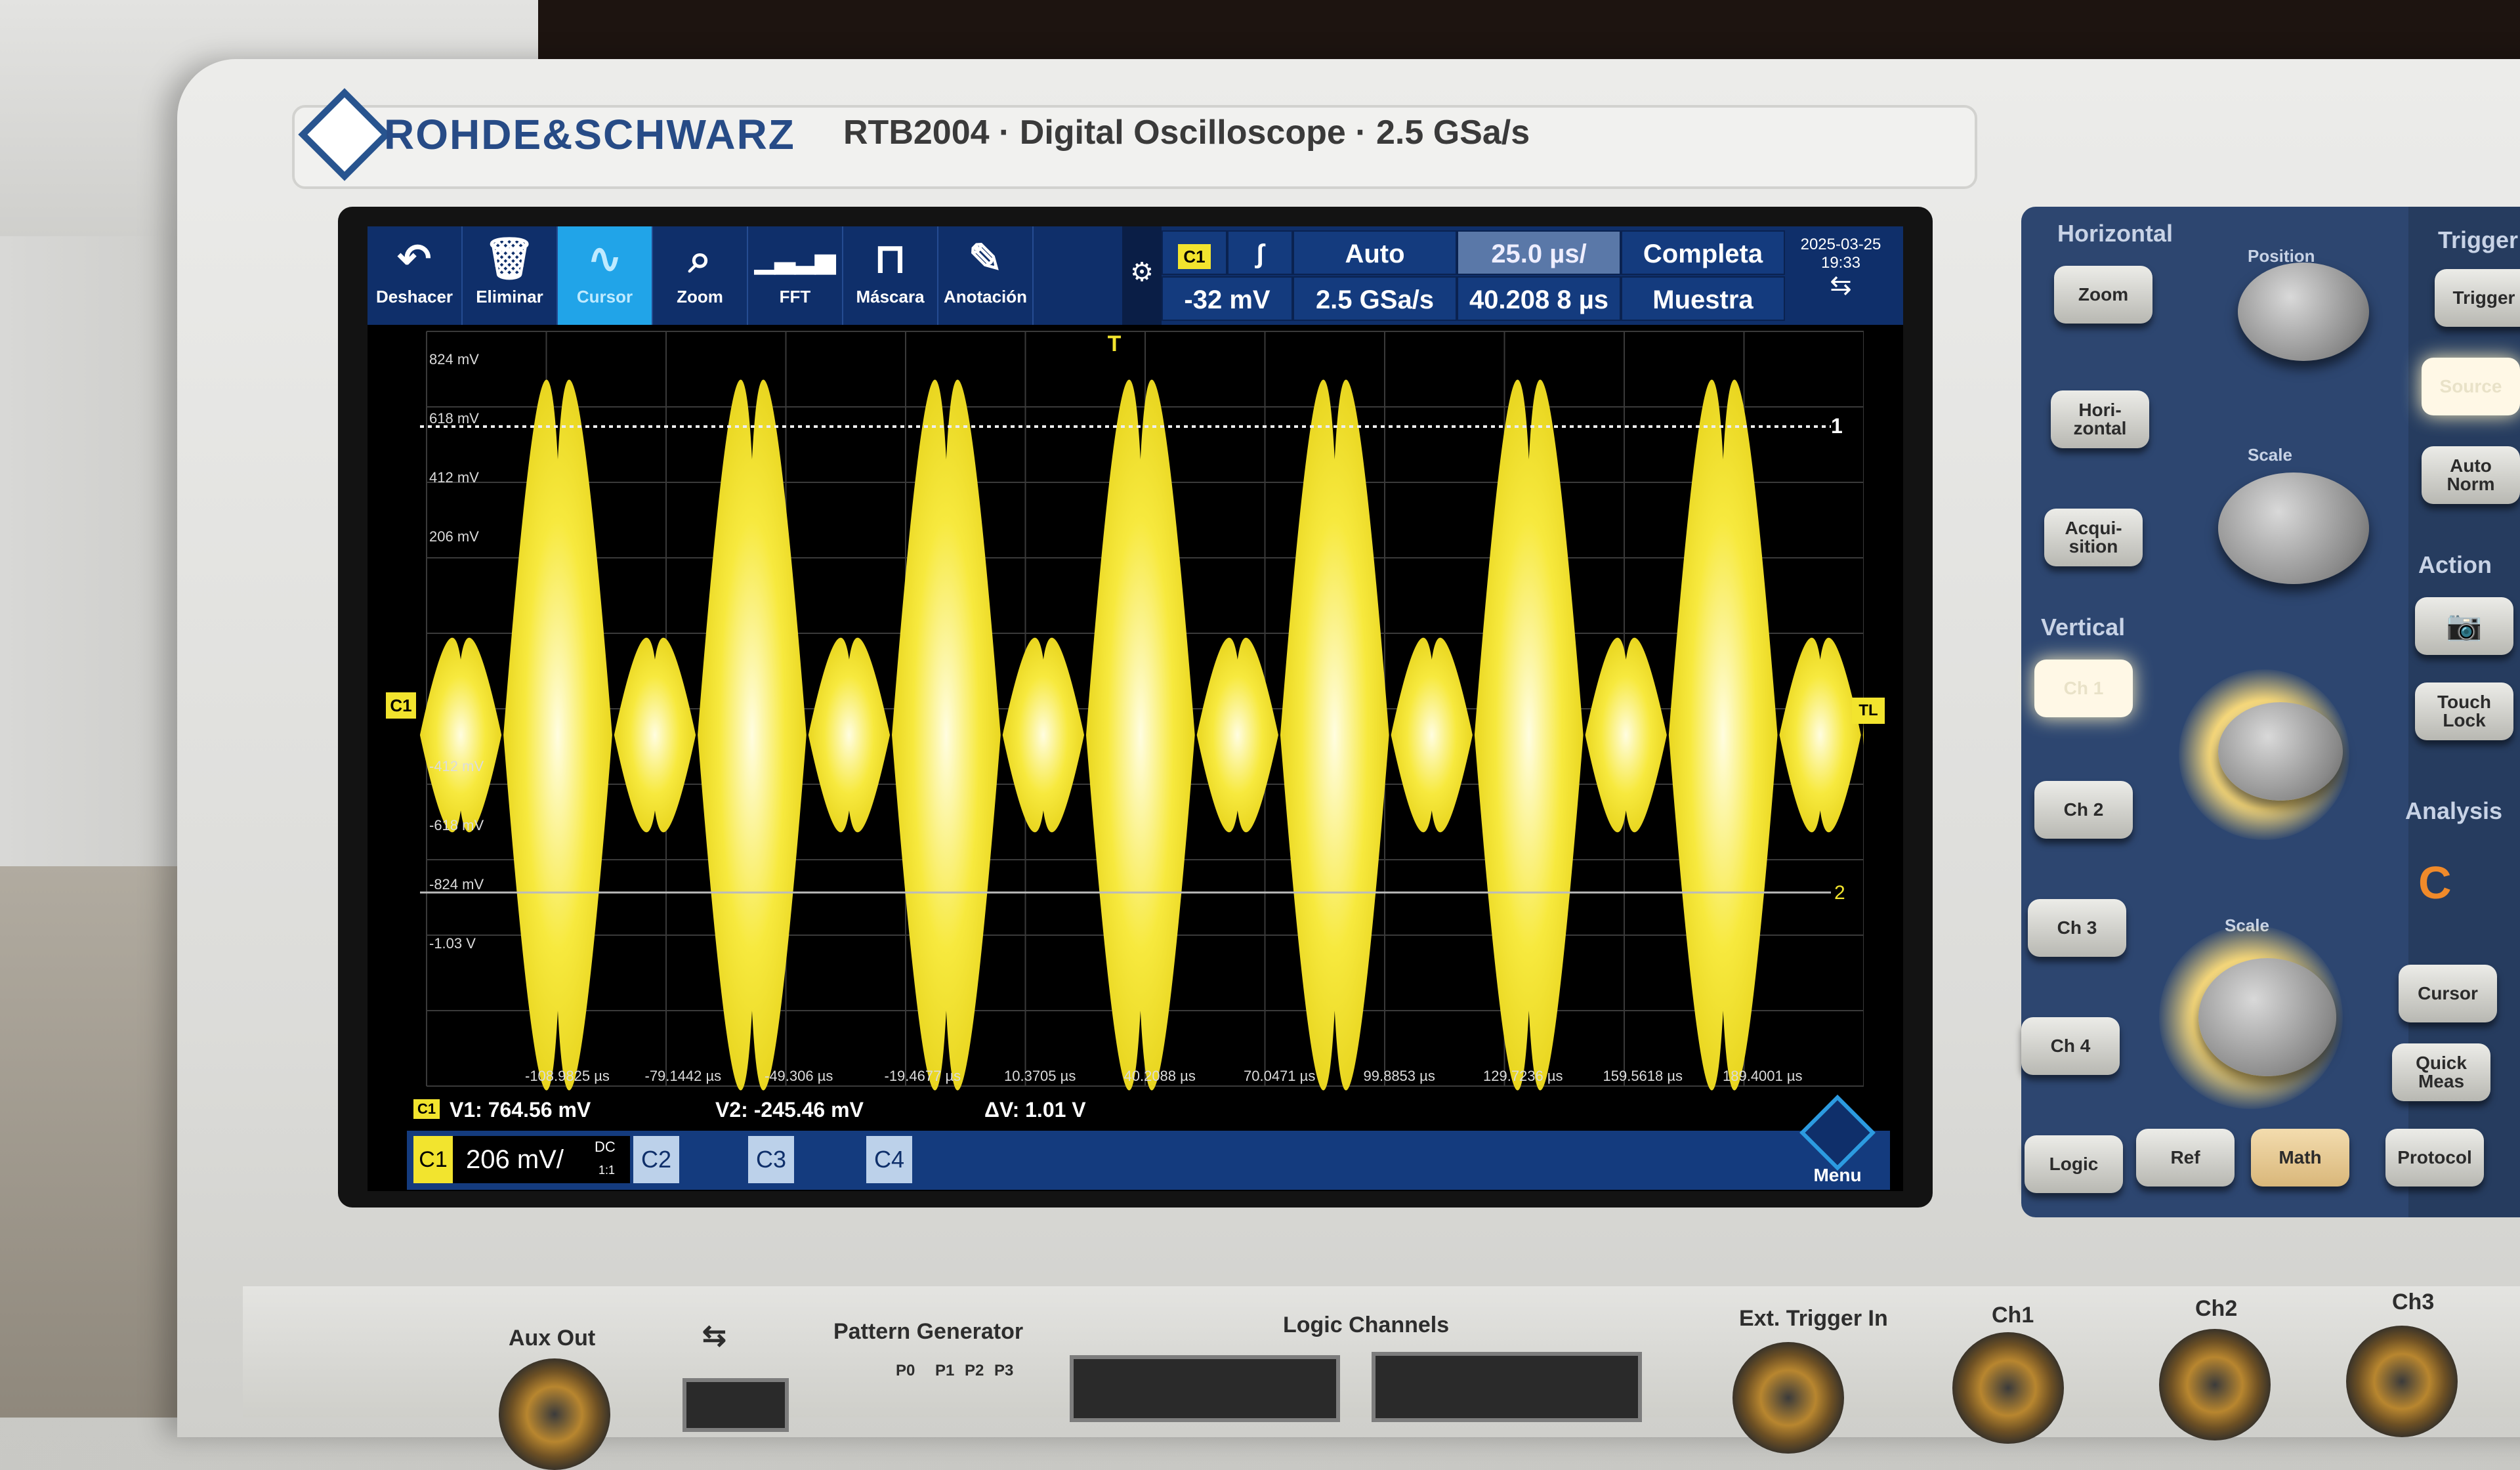 This screenshot has height=1470, width=2520. Describe the element at coordinates (414, 296) in the screenshot. I see `undo-label: Deshacer` at that location.